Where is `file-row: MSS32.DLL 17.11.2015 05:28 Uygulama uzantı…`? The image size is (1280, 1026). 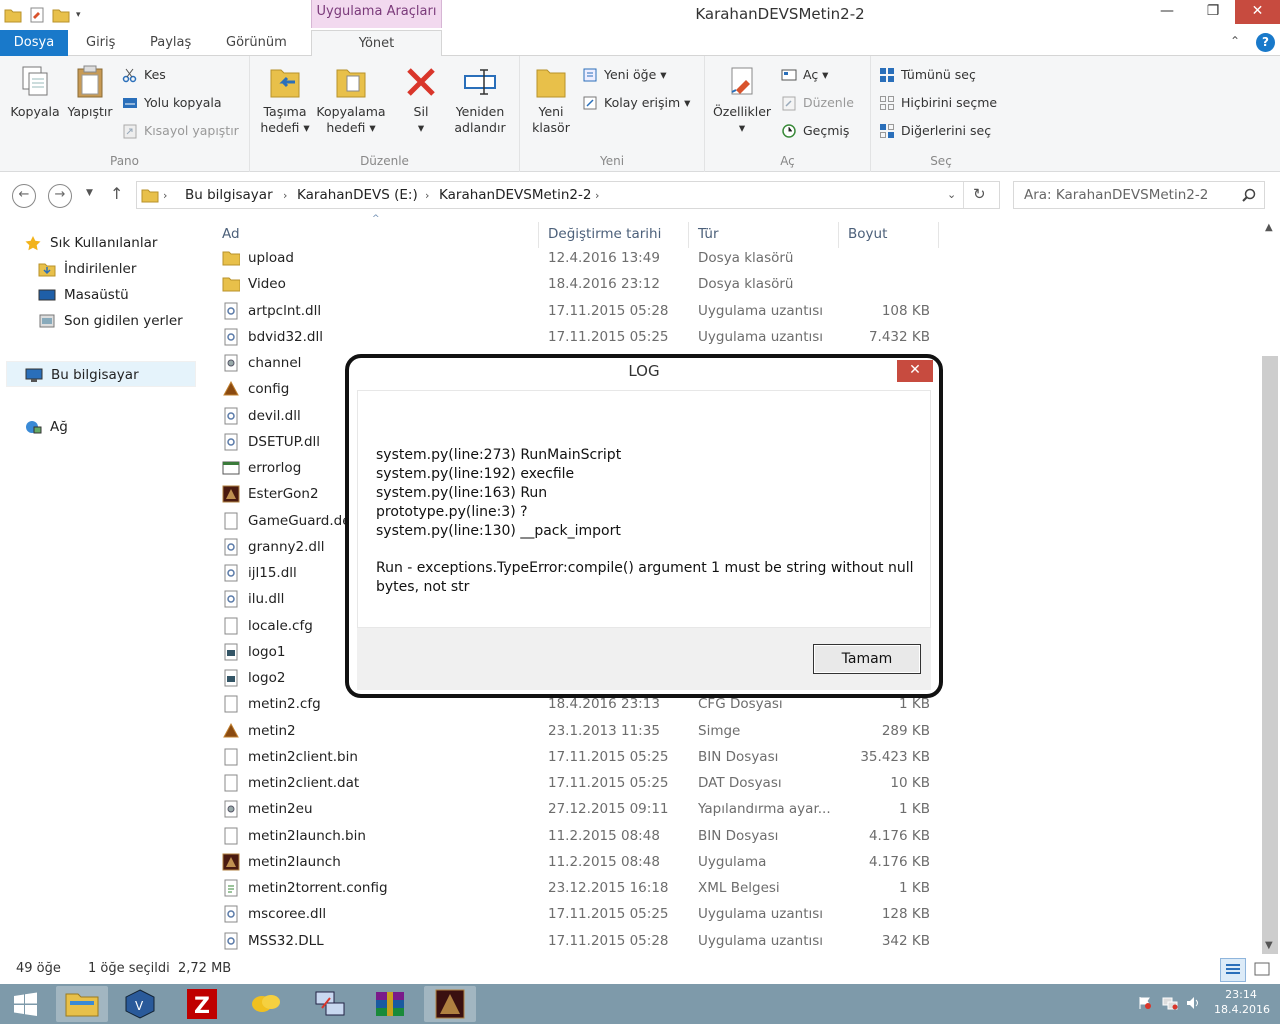 file-row: MSS32.DLL 17.11.2015 05:28 Uygulama uzantı… is located at coordinates (578, 941).